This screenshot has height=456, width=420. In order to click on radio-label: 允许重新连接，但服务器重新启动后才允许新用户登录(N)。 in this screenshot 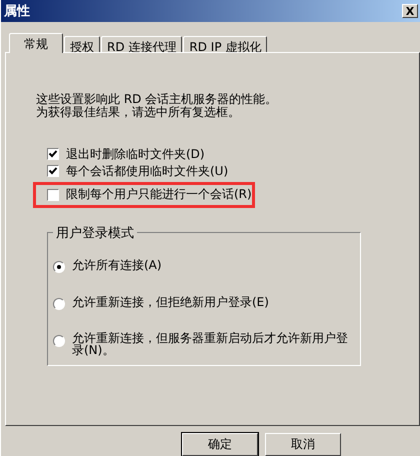, I will do `click(212, 344)`.